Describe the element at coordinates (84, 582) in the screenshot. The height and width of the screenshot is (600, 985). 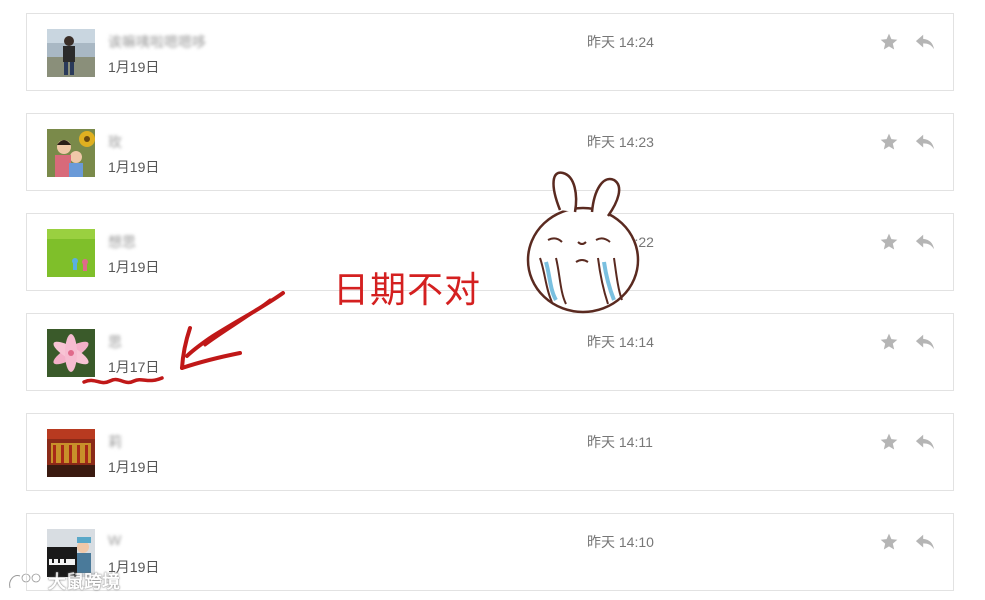
I see `watermark-text: 大鼠跨境` at that location.